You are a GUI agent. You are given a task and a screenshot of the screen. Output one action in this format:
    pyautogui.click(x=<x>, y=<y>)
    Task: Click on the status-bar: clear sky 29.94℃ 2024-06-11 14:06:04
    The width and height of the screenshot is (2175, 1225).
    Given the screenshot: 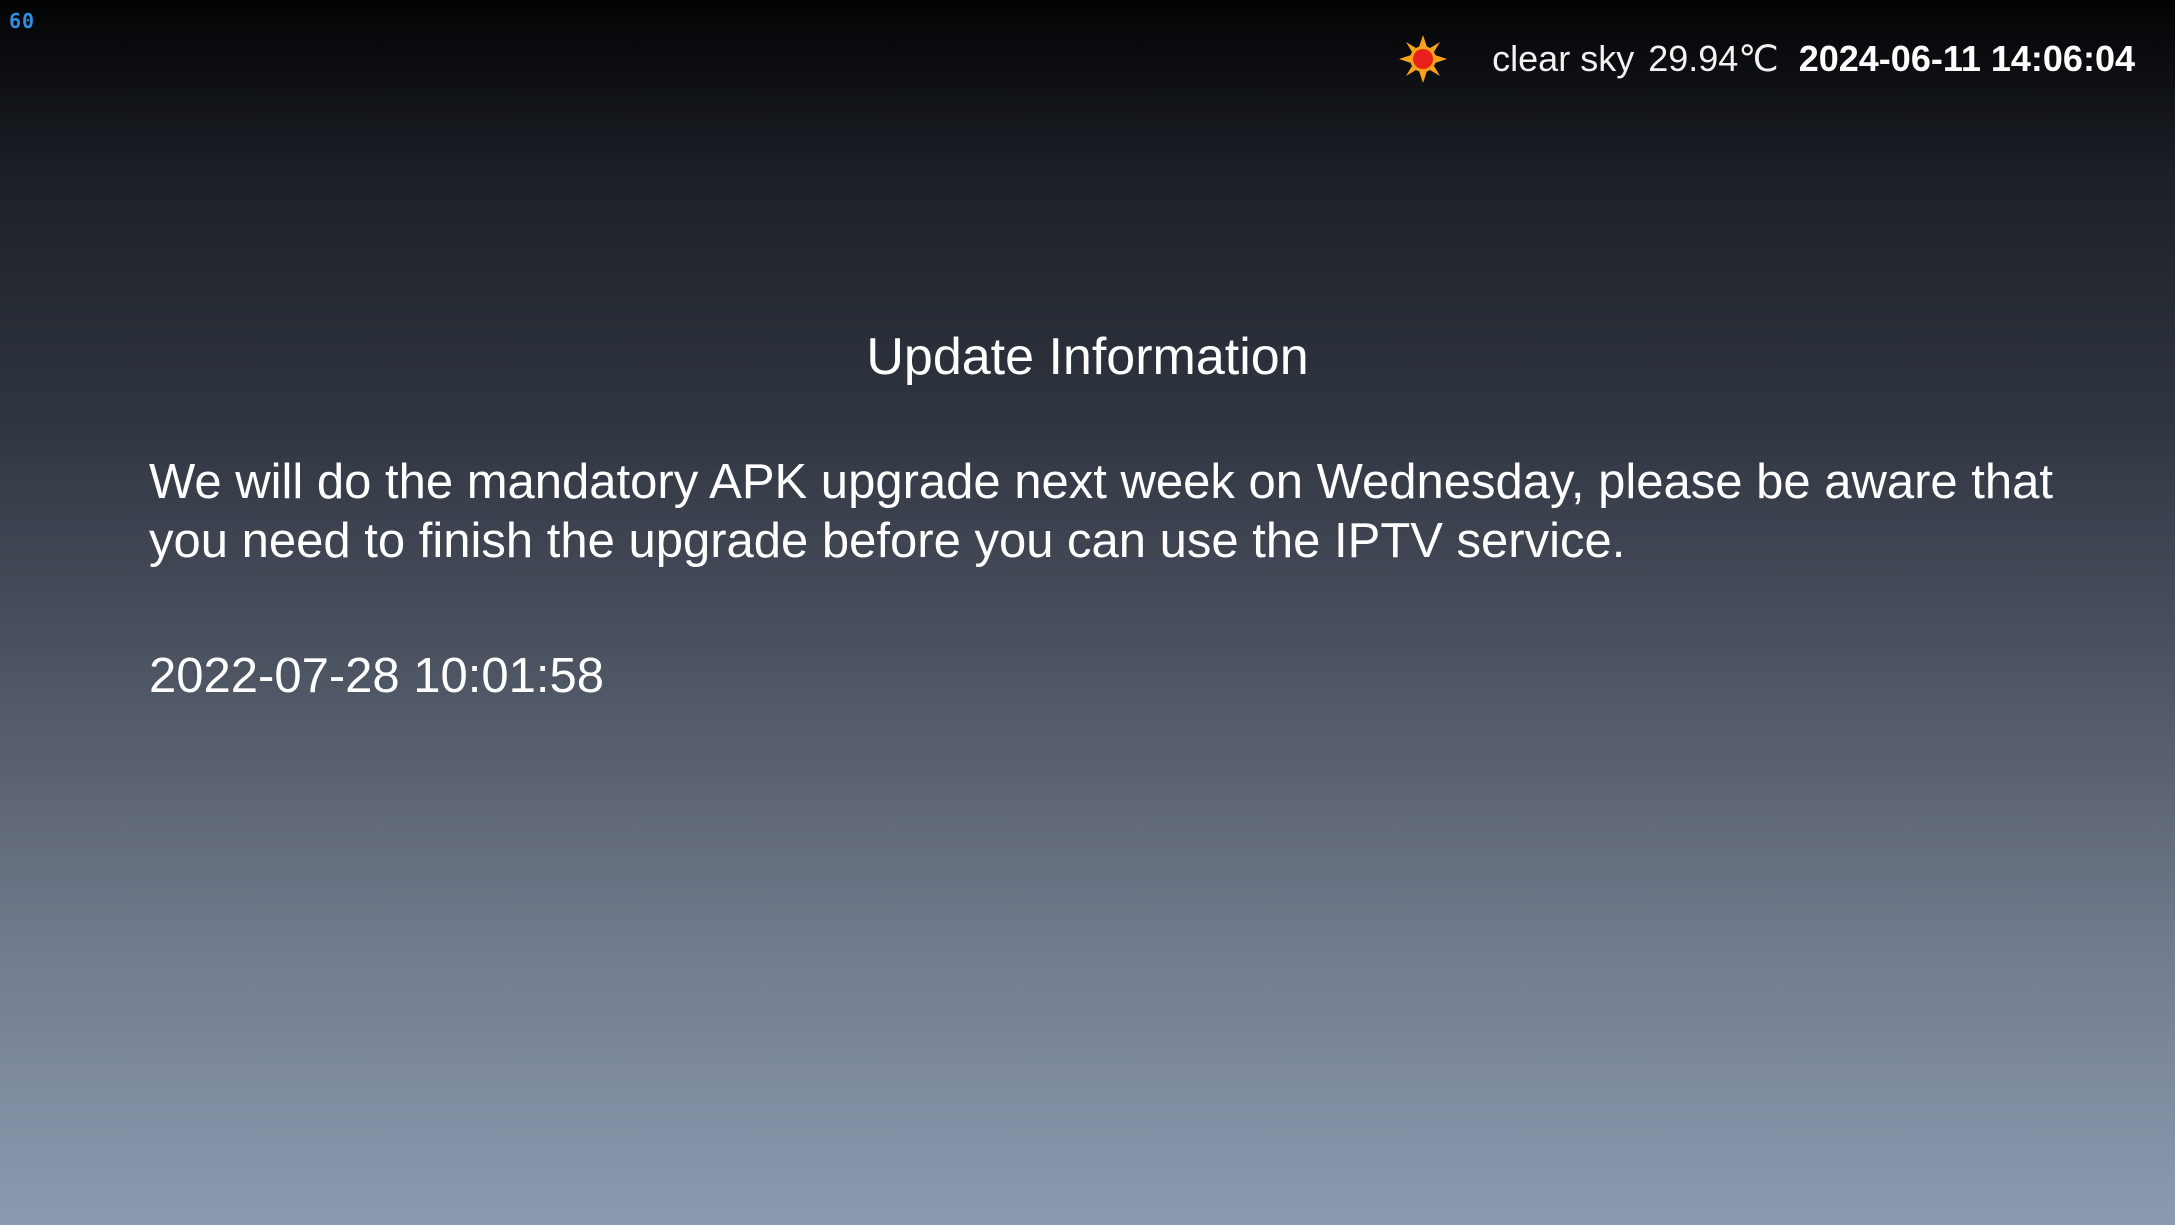 What is the action you would take?
    pyautogui.click(x=1766, y=59)
    